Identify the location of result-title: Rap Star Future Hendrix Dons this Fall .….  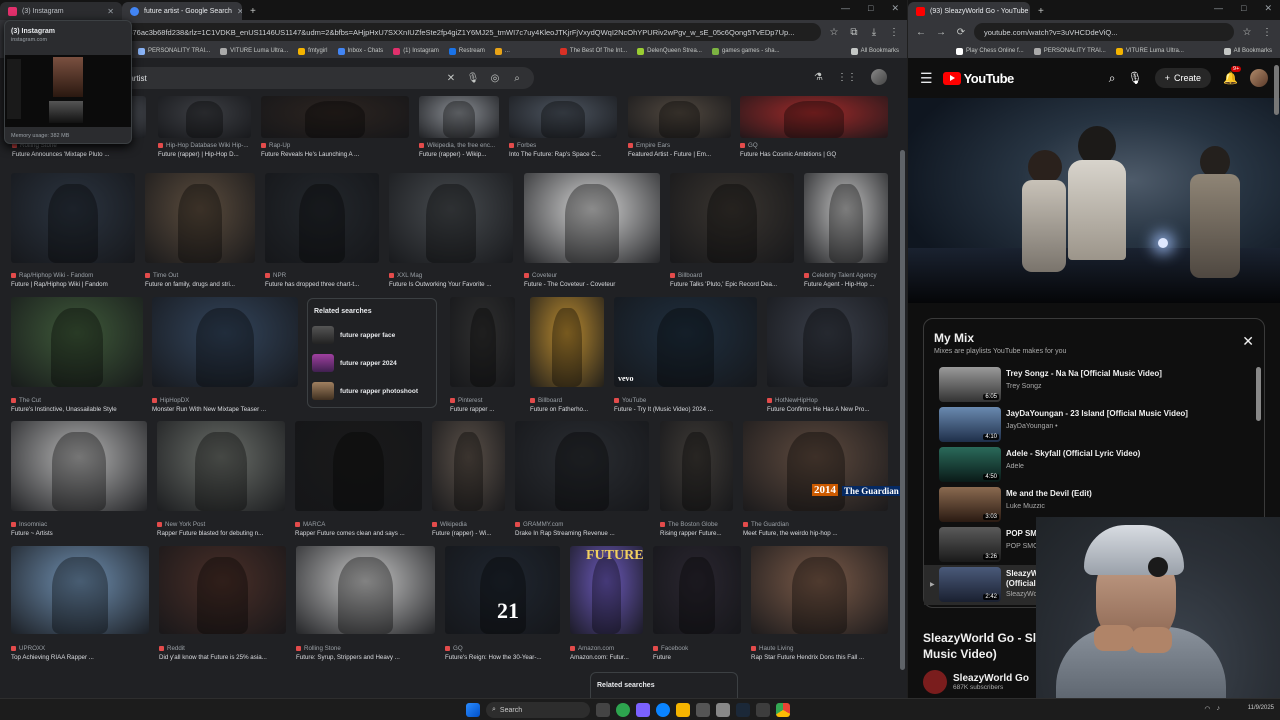
(820, 657).